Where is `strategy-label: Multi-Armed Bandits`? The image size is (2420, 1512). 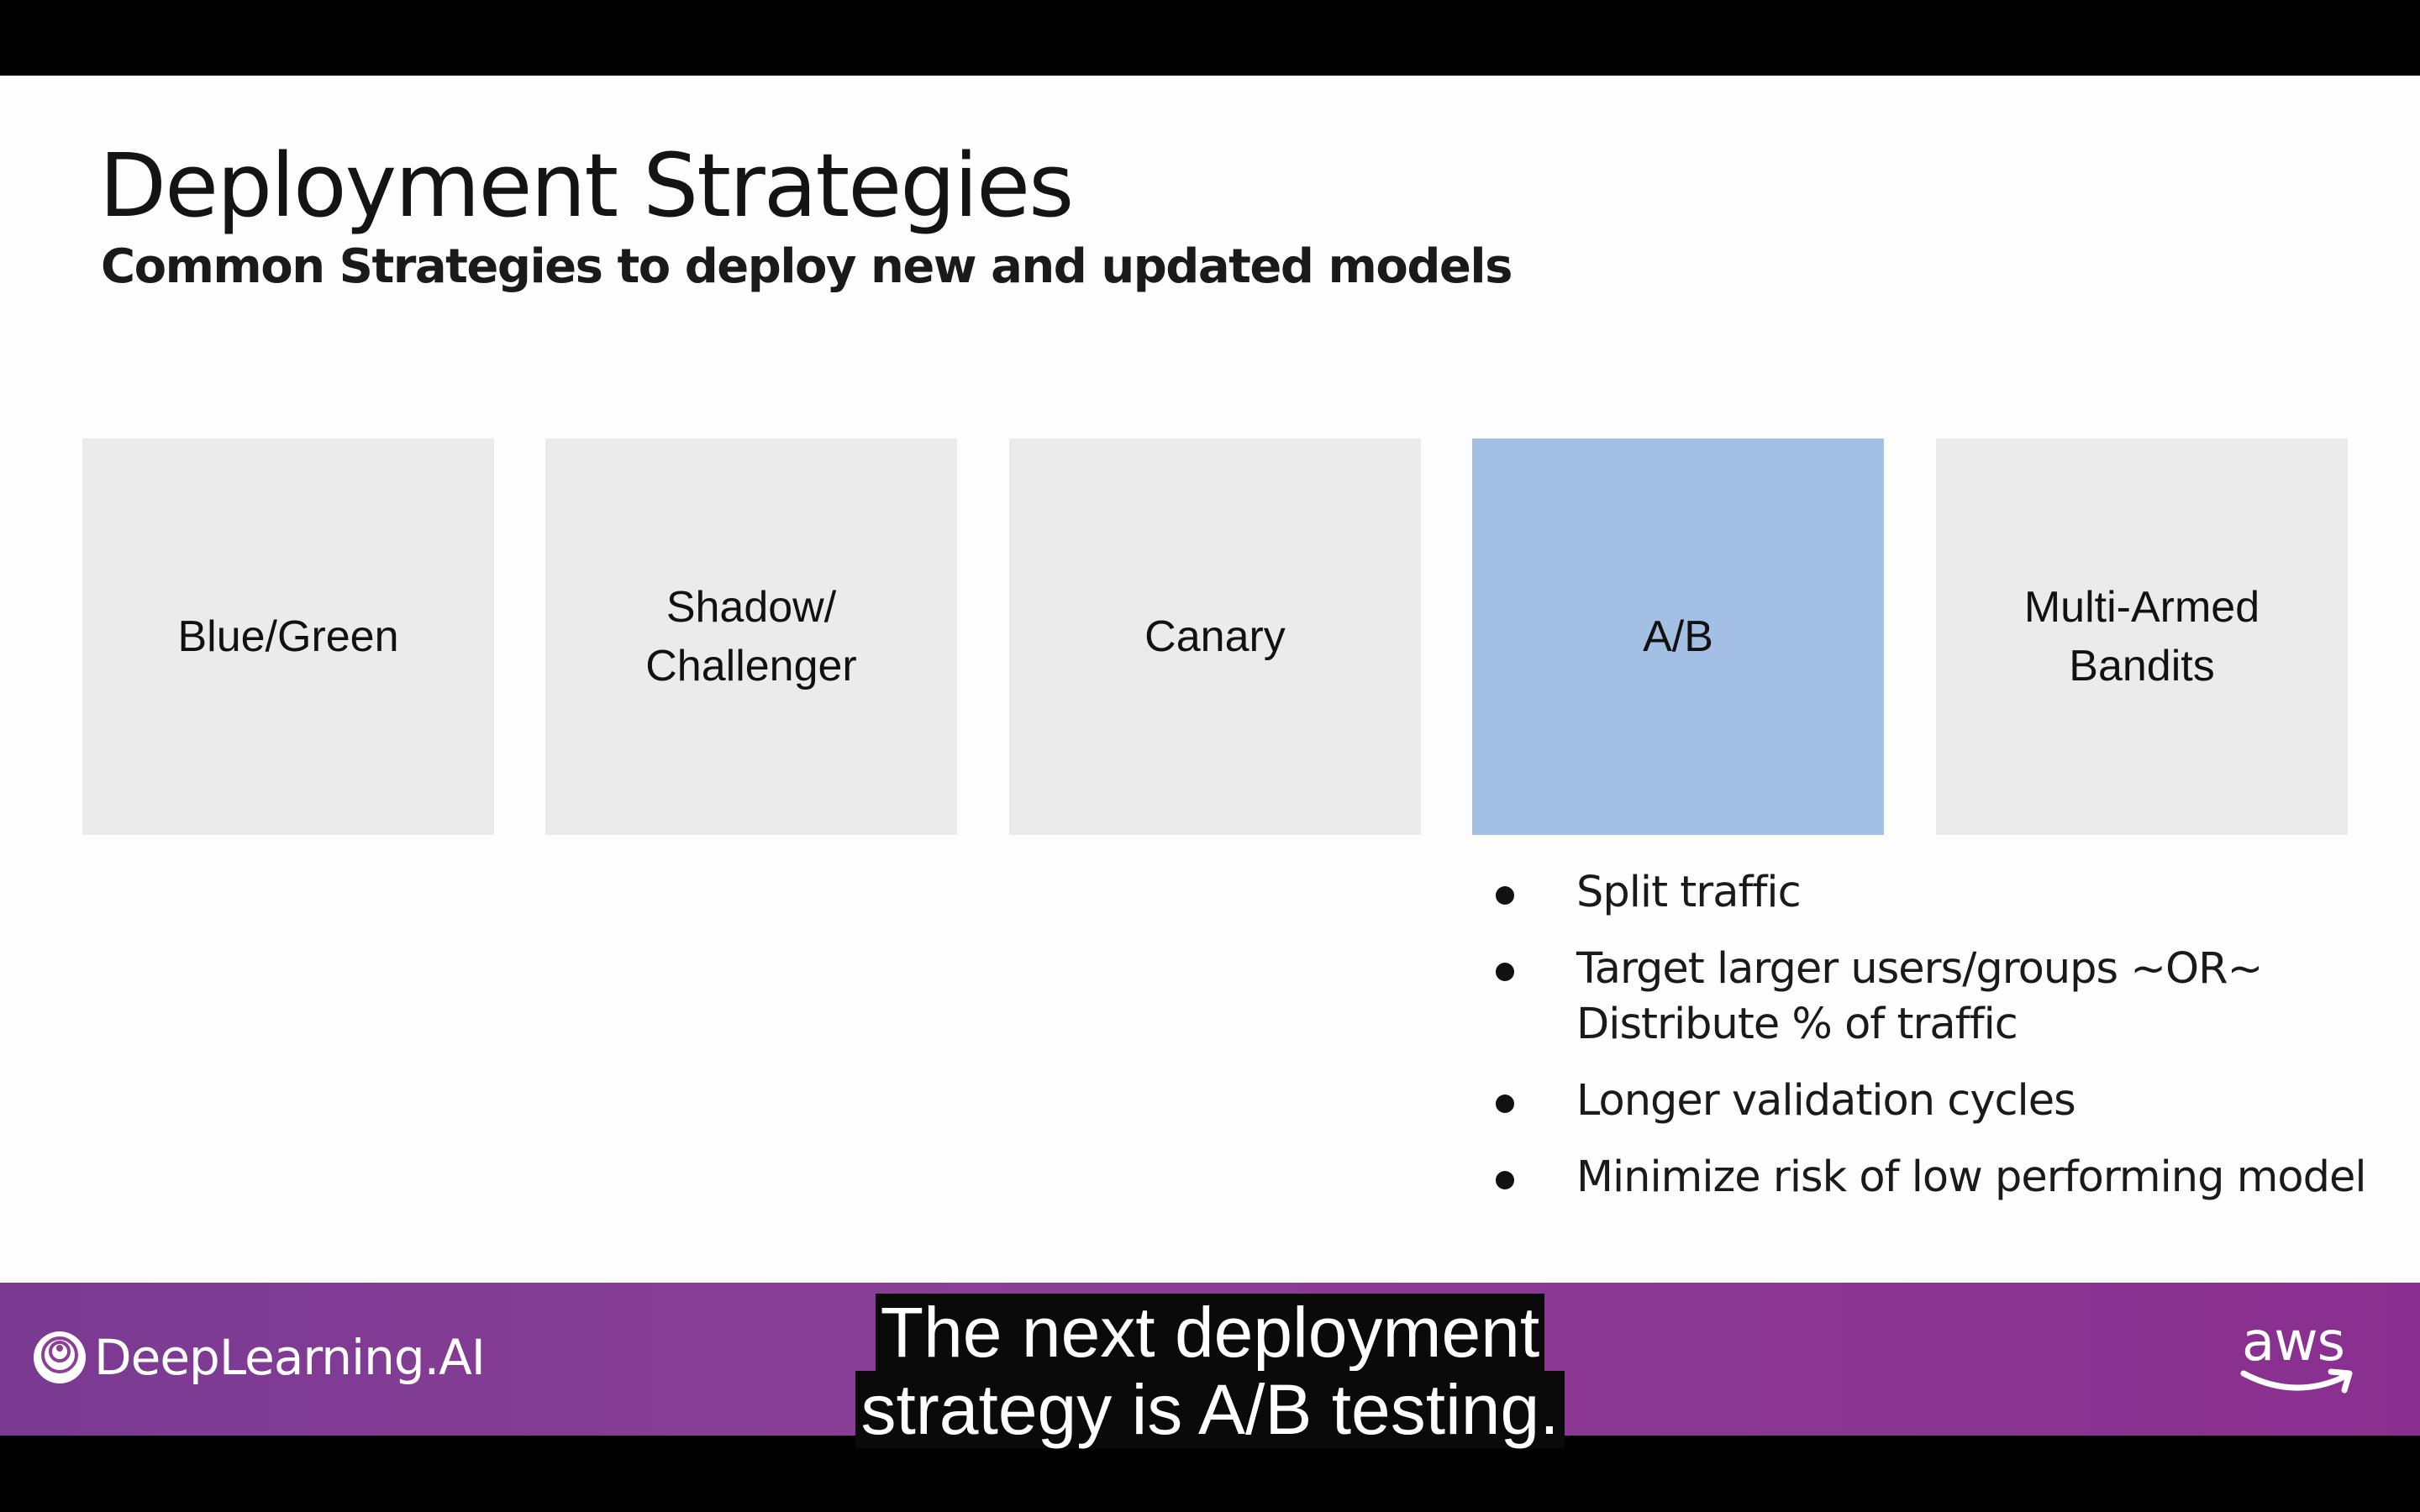
strategy-label: Multi-Armed Bandits is located at coordinates (2142, 636).